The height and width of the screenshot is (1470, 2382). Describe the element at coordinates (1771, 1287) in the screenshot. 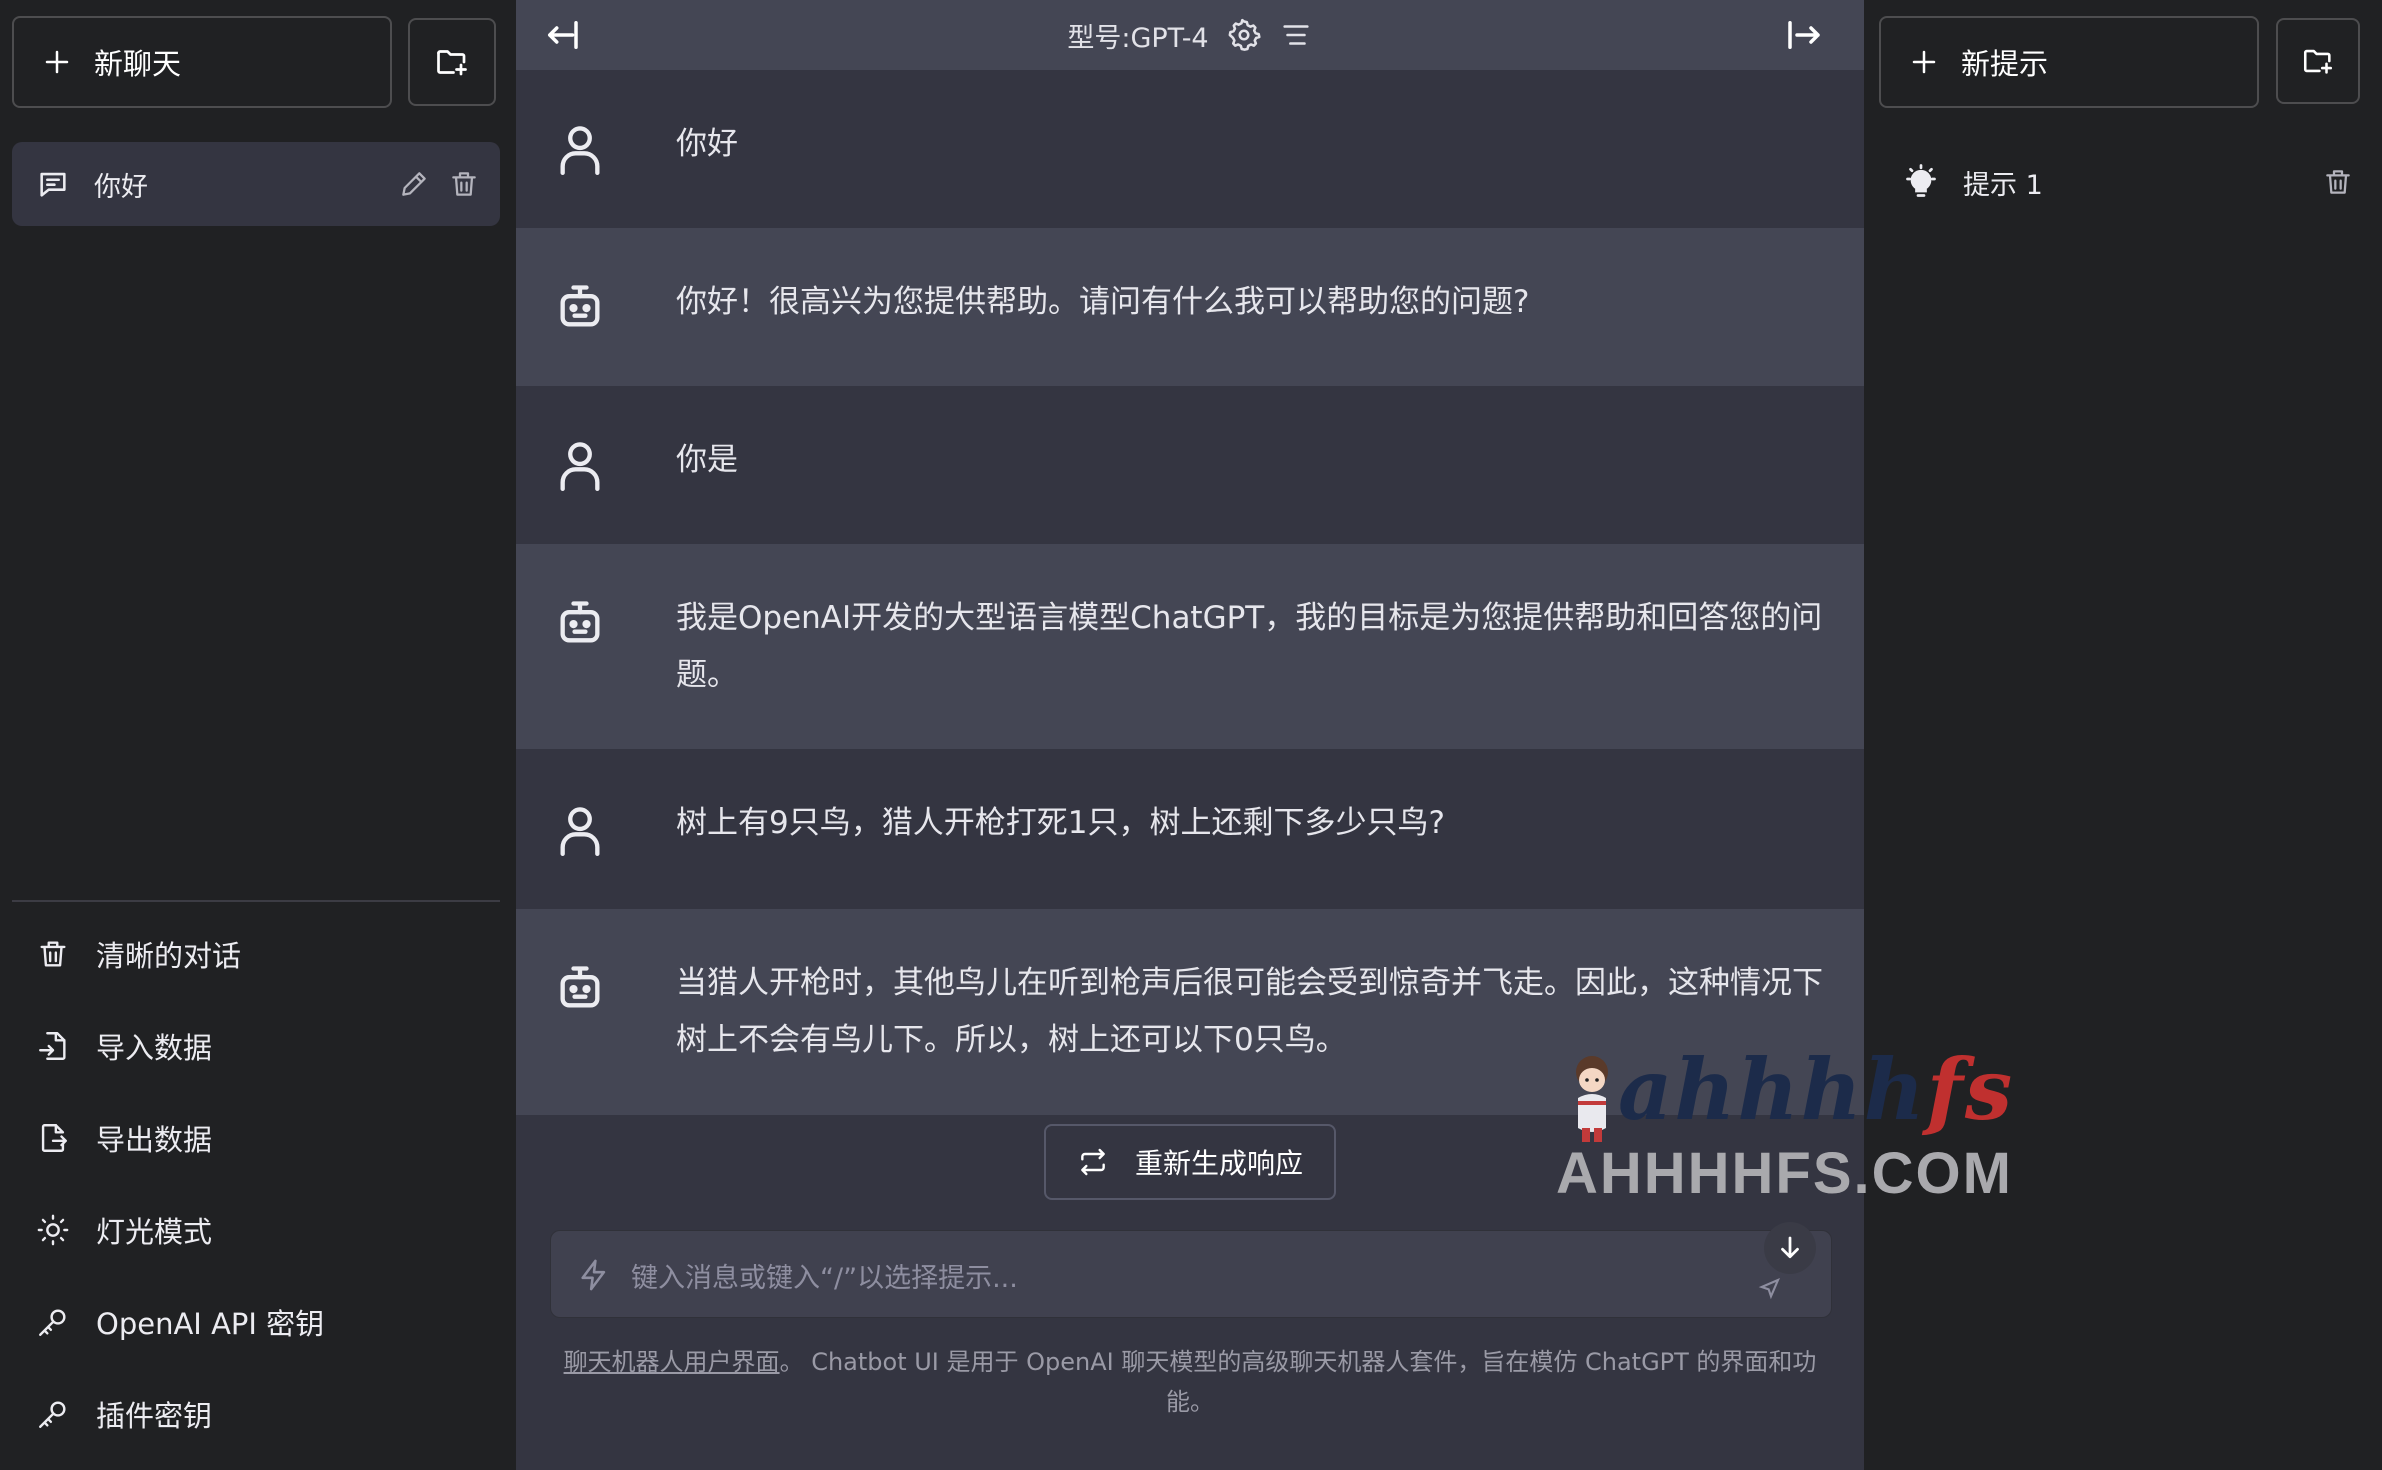

I see `send-icon` at that location.